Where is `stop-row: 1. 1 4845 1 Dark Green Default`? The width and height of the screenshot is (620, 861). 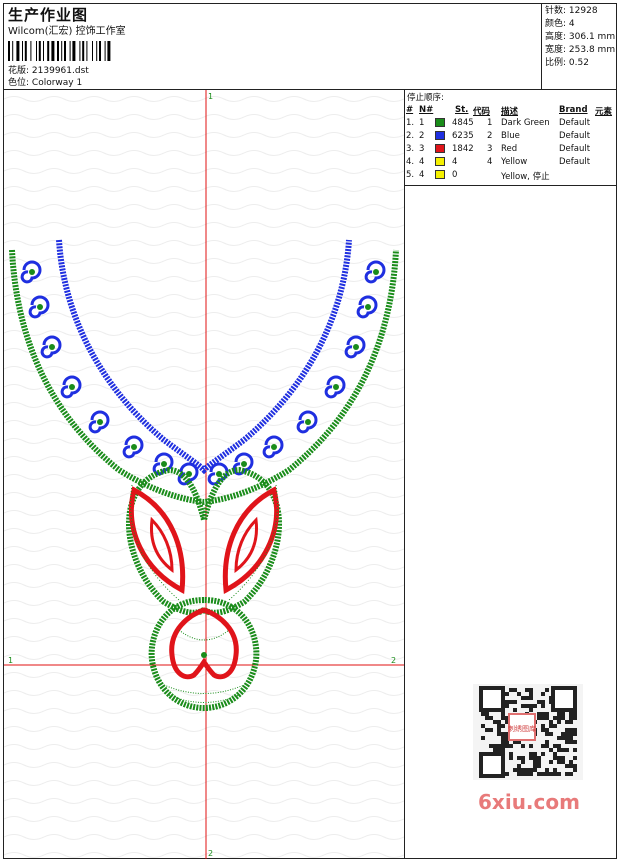
stop-row: 1. 1 4845 1 Dark Green Default is located at coordinates (510, 124).